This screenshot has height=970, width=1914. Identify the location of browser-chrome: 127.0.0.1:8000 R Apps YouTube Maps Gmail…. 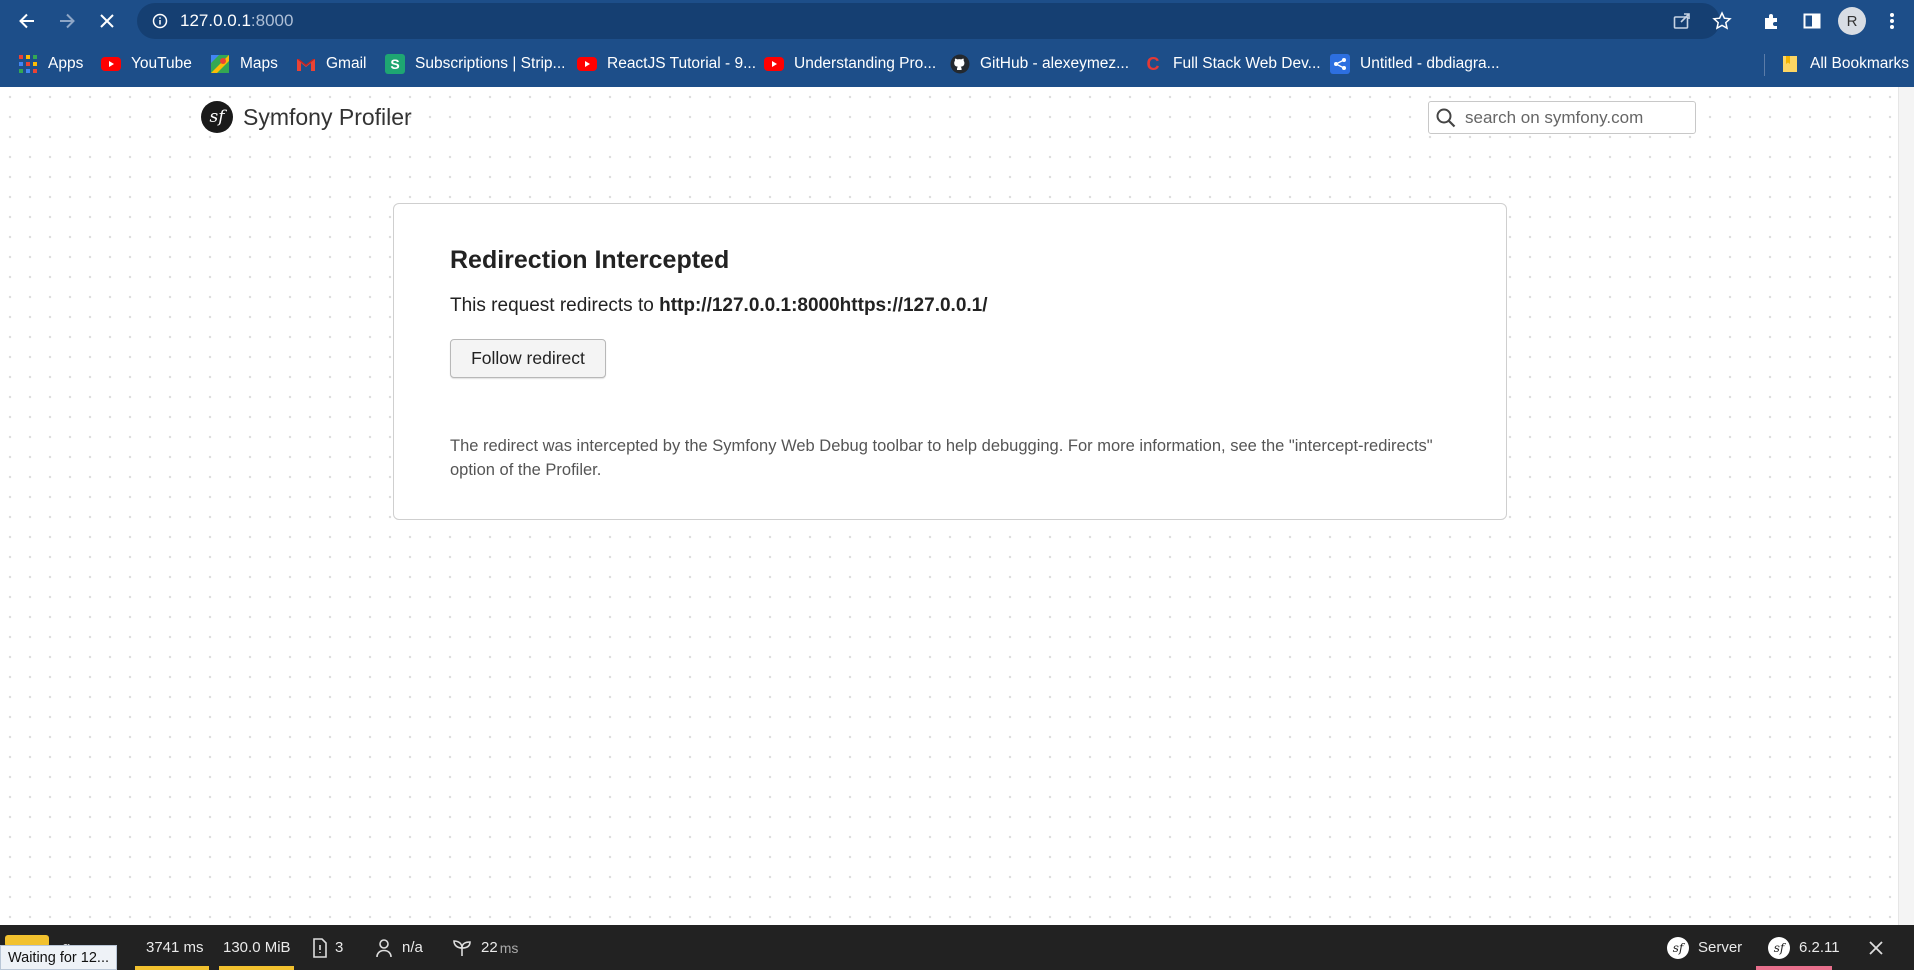
(957, 43).